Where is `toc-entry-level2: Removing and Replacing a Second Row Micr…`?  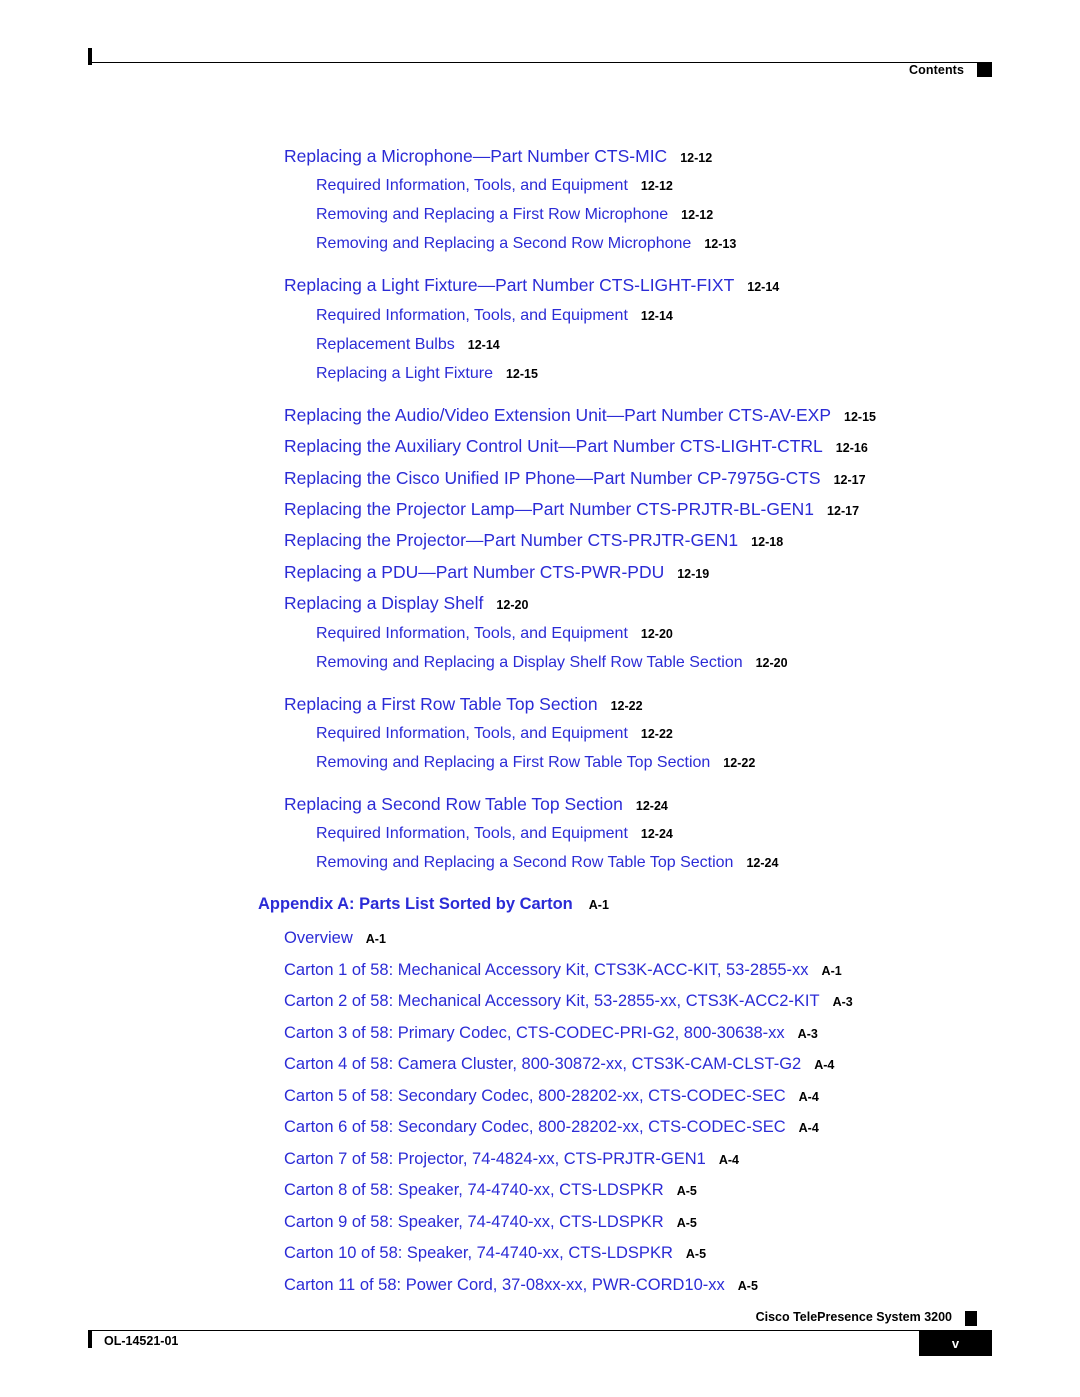
toc-entry-level2: Removing and Replacing a Second Row Micr… is located at coordinates (540, 249).